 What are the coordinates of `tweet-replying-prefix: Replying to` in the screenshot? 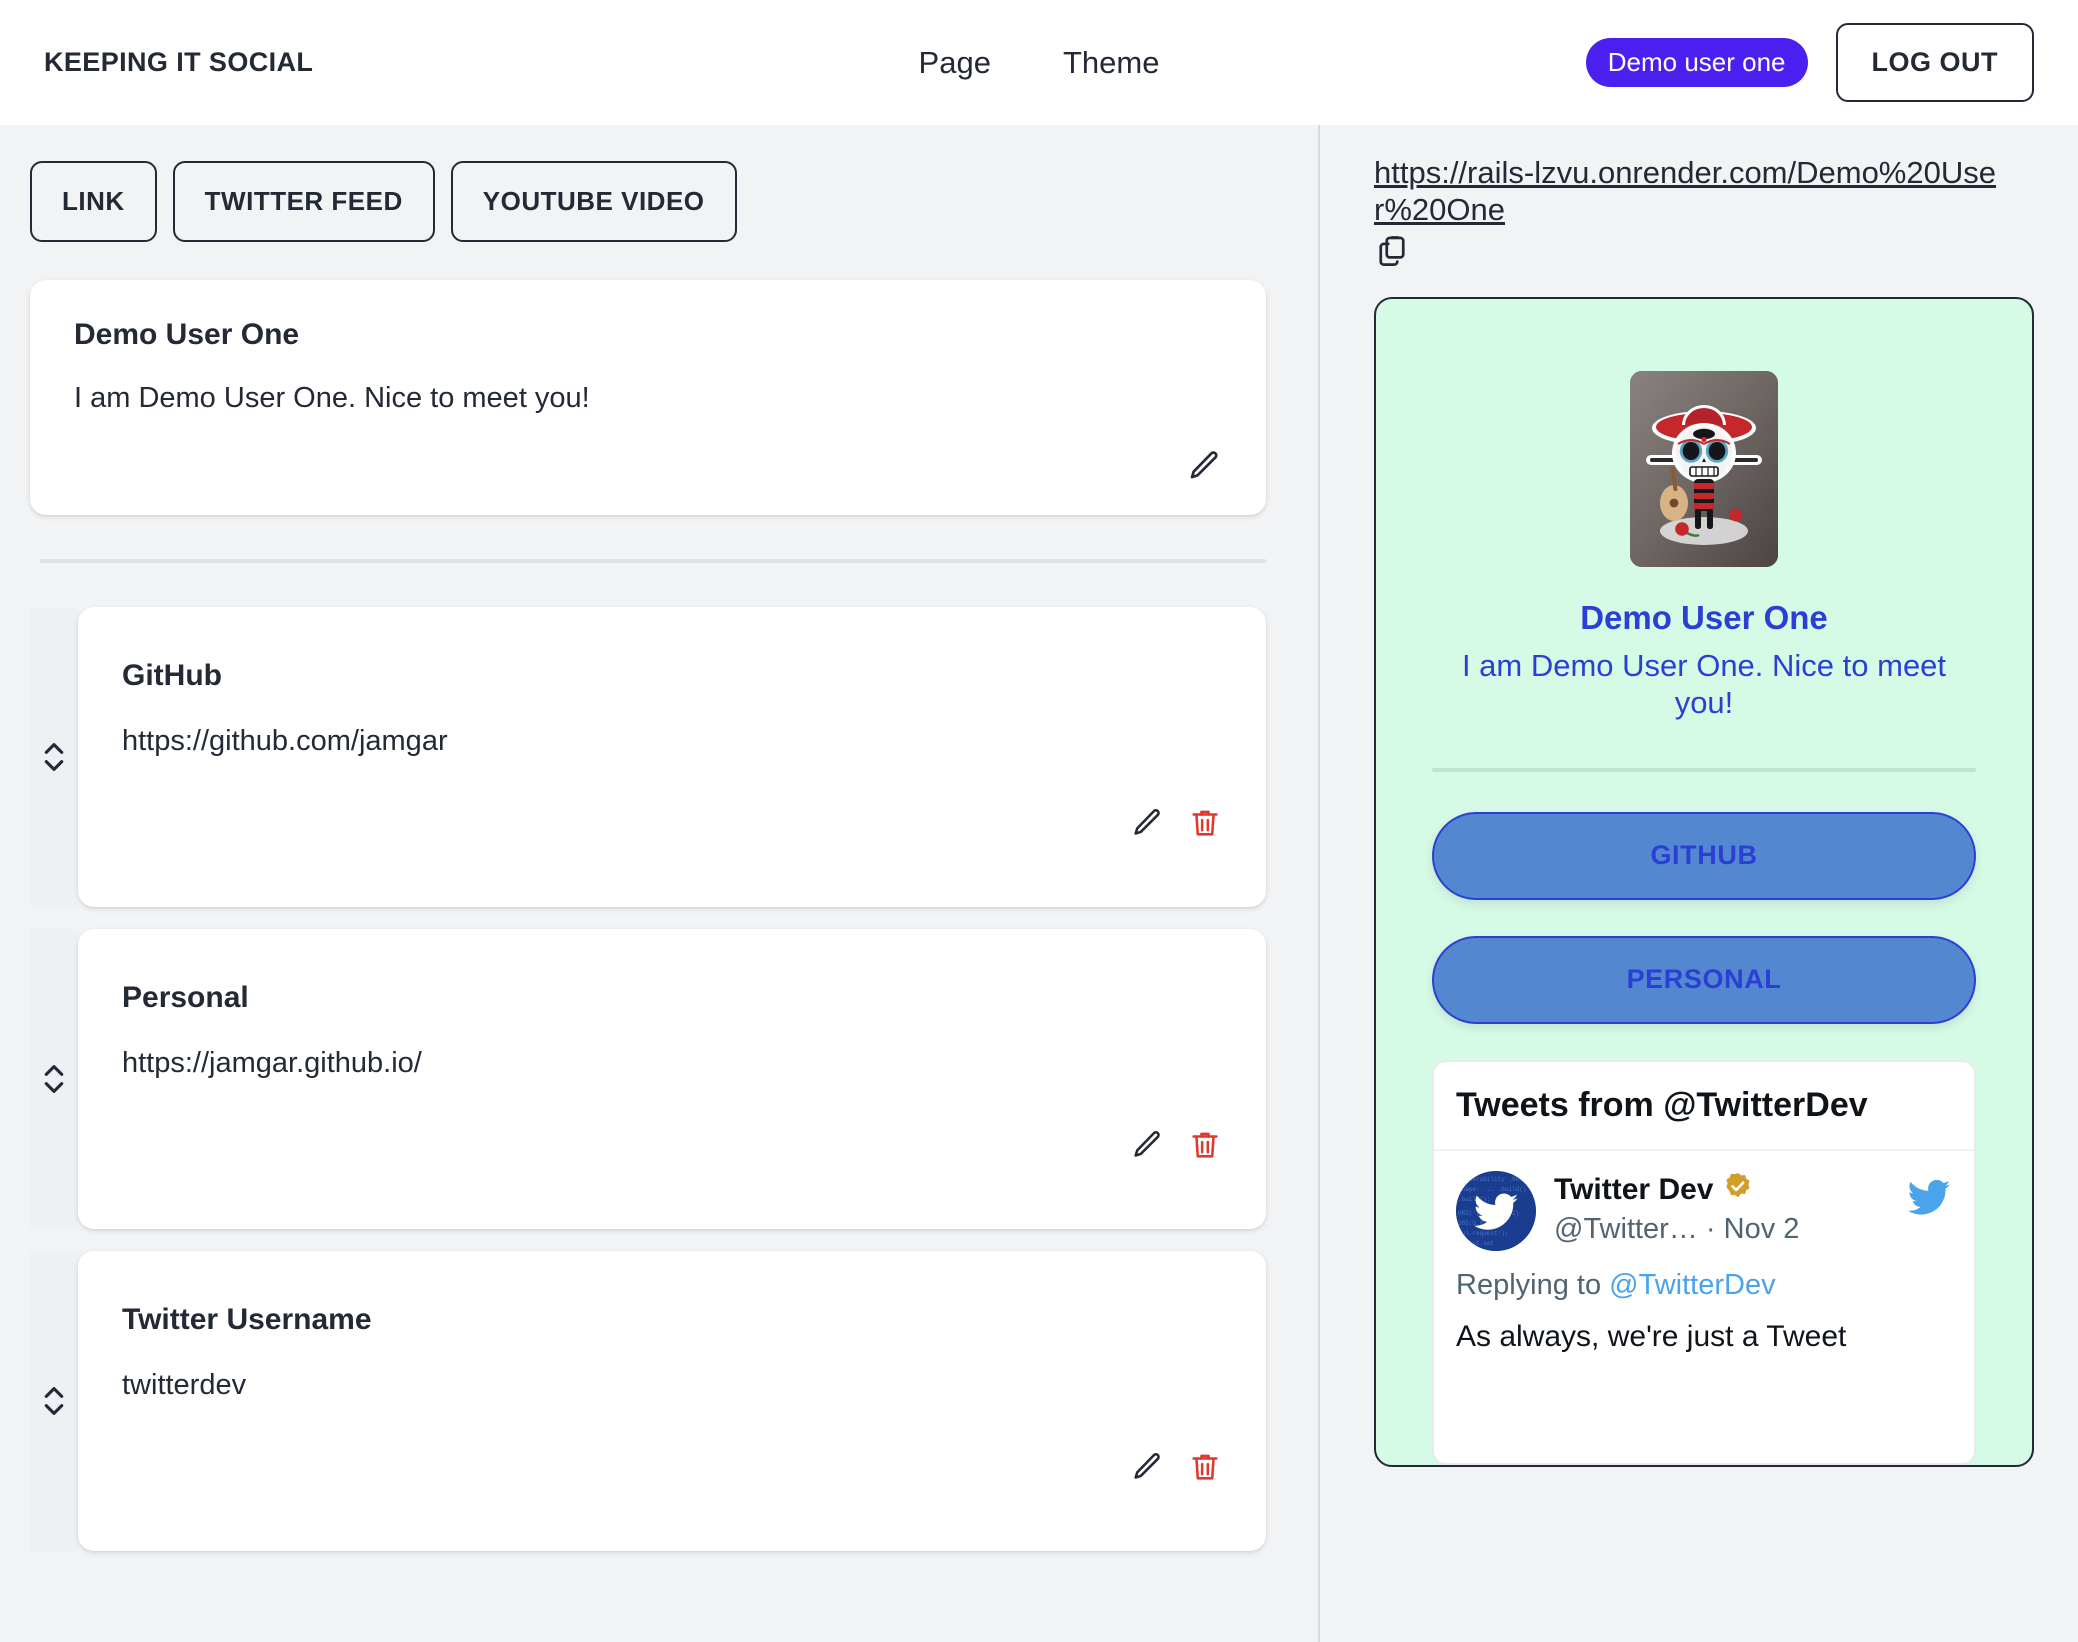 It's located at (1529, 1284).